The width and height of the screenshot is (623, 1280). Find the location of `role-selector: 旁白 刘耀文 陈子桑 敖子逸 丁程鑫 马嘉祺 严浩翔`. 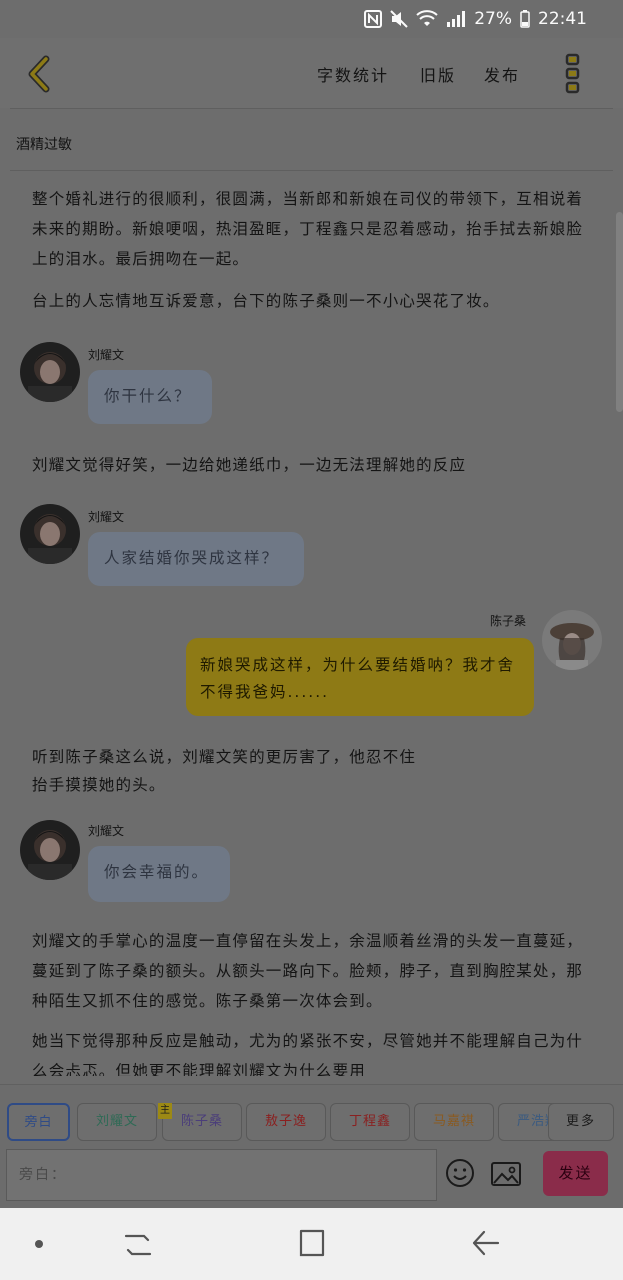

role-selector: 旁白 刘耀文 陈子桑 敖子逸 丁程鑫 马嘉祺 严浩翔 is located at coordinates (311, 1122).